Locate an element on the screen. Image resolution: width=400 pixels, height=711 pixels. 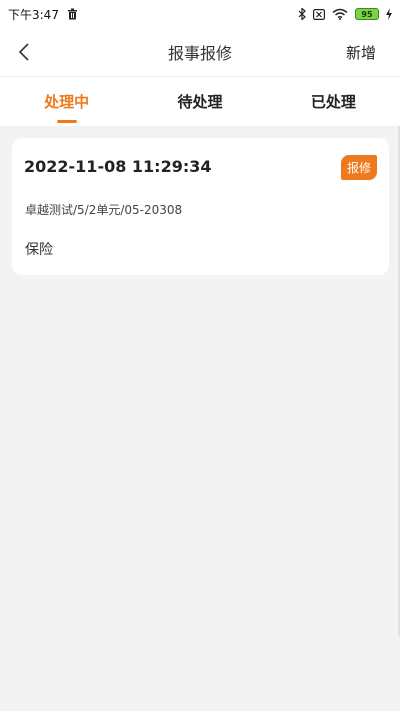
tab-bar: 处理中 待处理 已处理 is located at coordinates (200, 101).